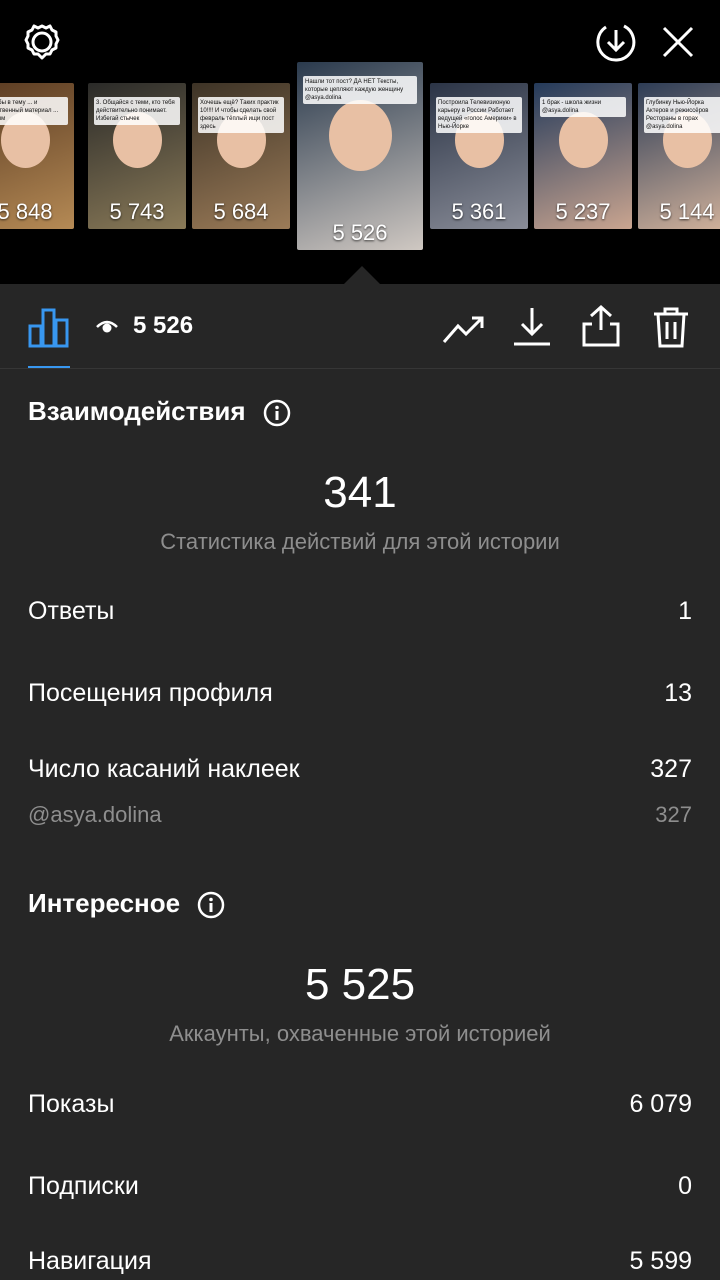 The height and width of the screenshot is (1280, 720). Describe the element at coordinates (583, 107) in the screenshot. I see `thumbnail-caption: 1 брак - школа жизни @asya.dolina` at that location.